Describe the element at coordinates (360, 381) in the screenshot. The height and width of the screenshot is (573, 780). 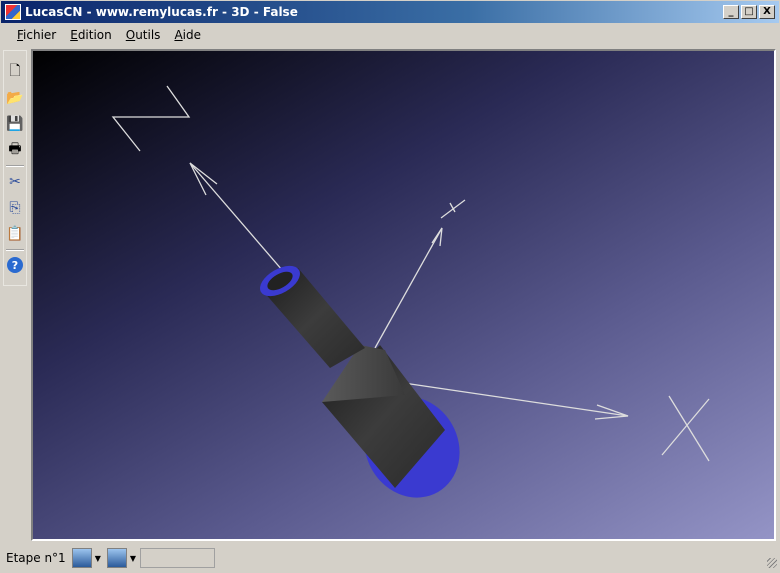
I see `tool-part-model` at that location.